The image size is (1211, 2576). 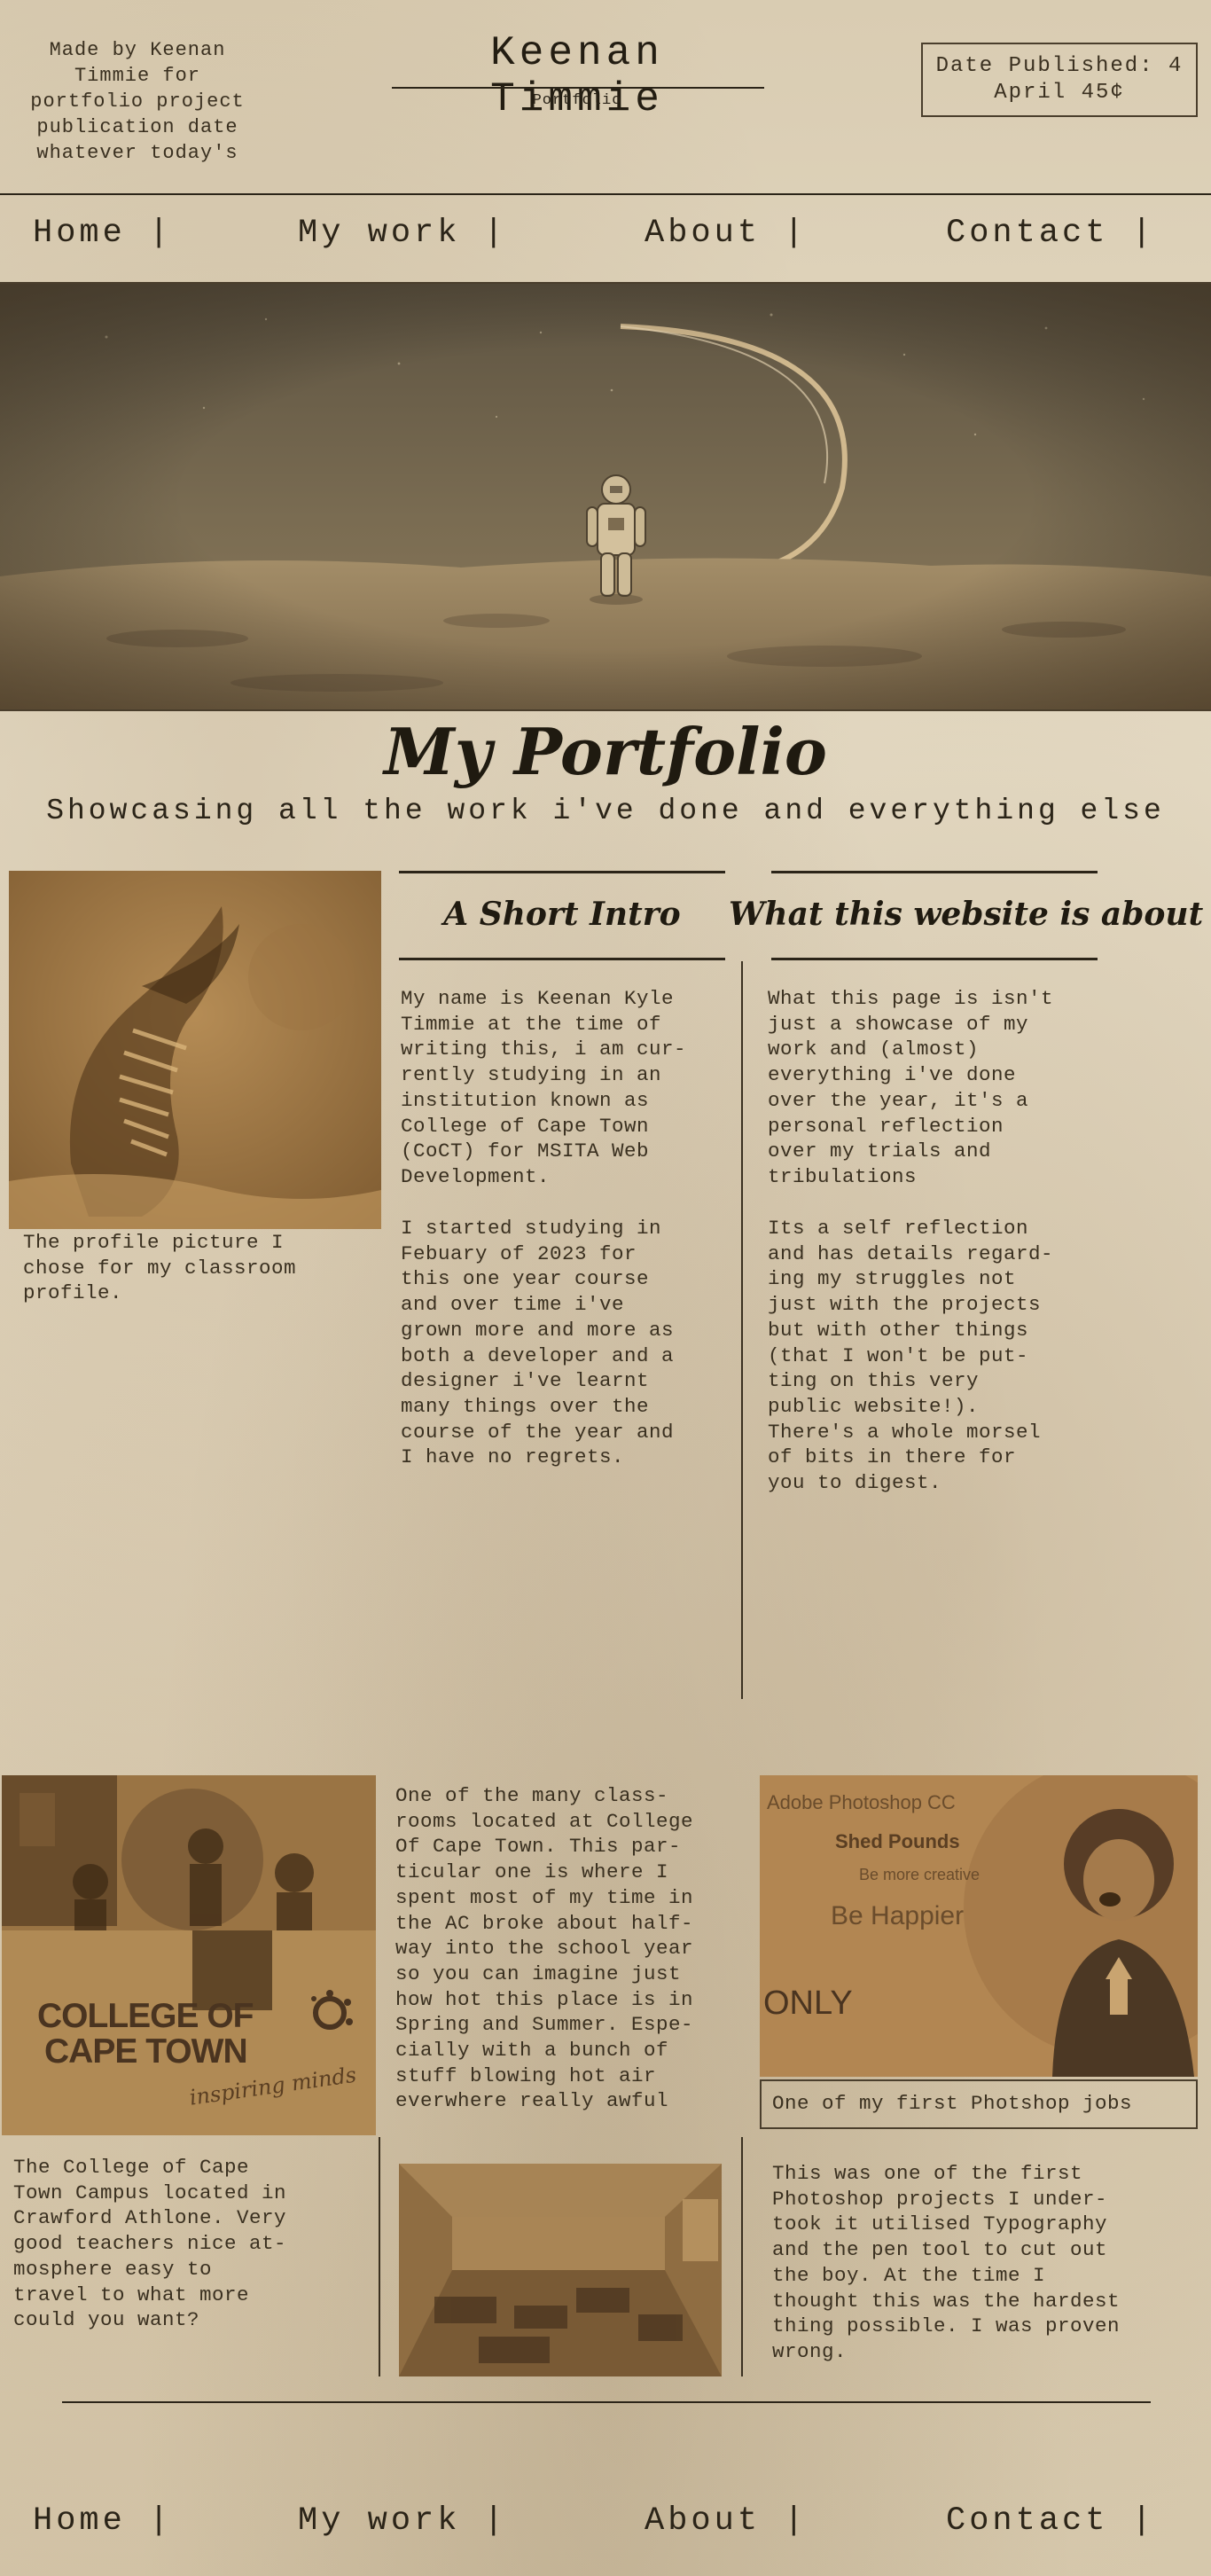 What do you see at coordinates (102, 2521) in the screenshot?
I see `footer-home-link: Home |` at bounding box center [102, 2521].